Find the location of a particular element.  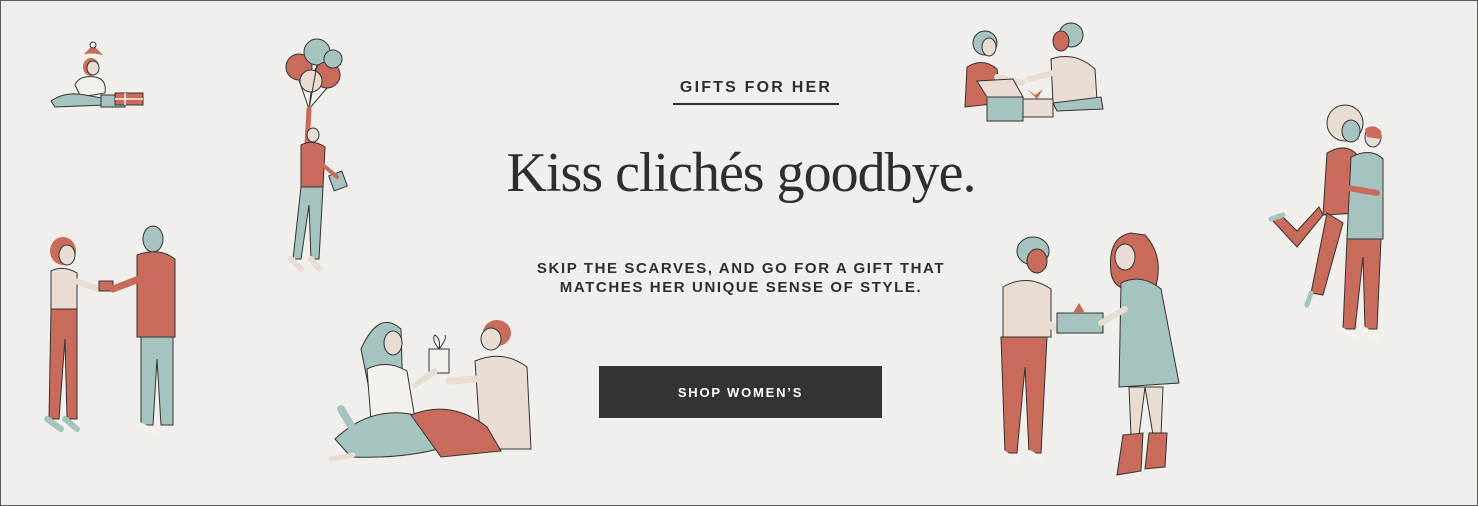

shop-womens-button: SHOP WOMEN’S is located at coordinates (740, 392).